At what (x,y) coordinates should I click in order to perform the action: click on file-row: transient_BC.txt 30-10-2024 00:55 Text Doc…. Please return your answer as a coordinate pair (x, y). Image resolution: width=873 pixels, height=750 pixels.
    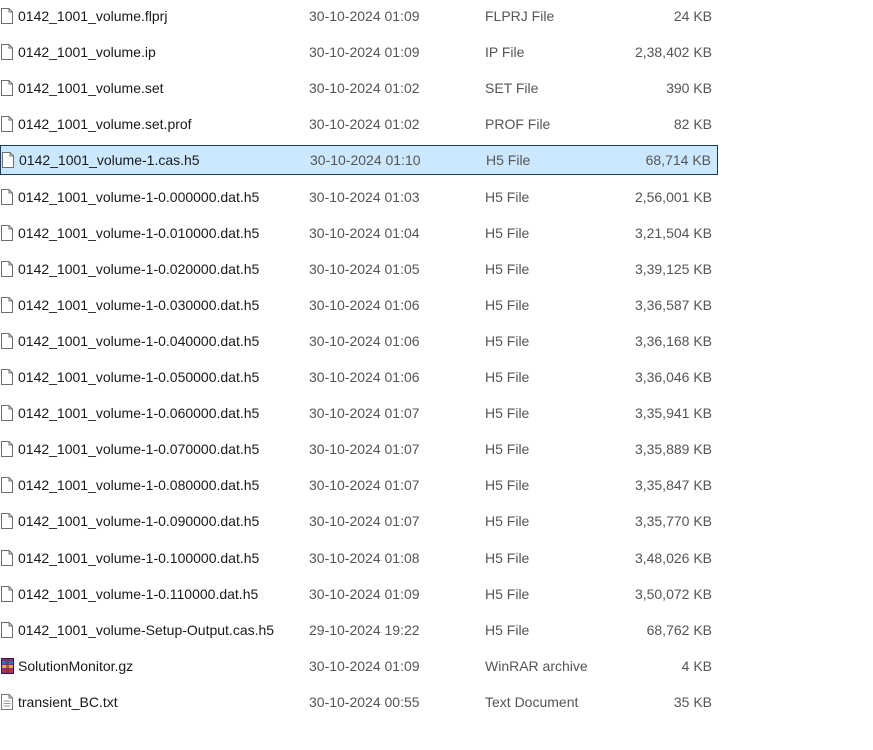
    Looking at the image, I should click on (359, 702).